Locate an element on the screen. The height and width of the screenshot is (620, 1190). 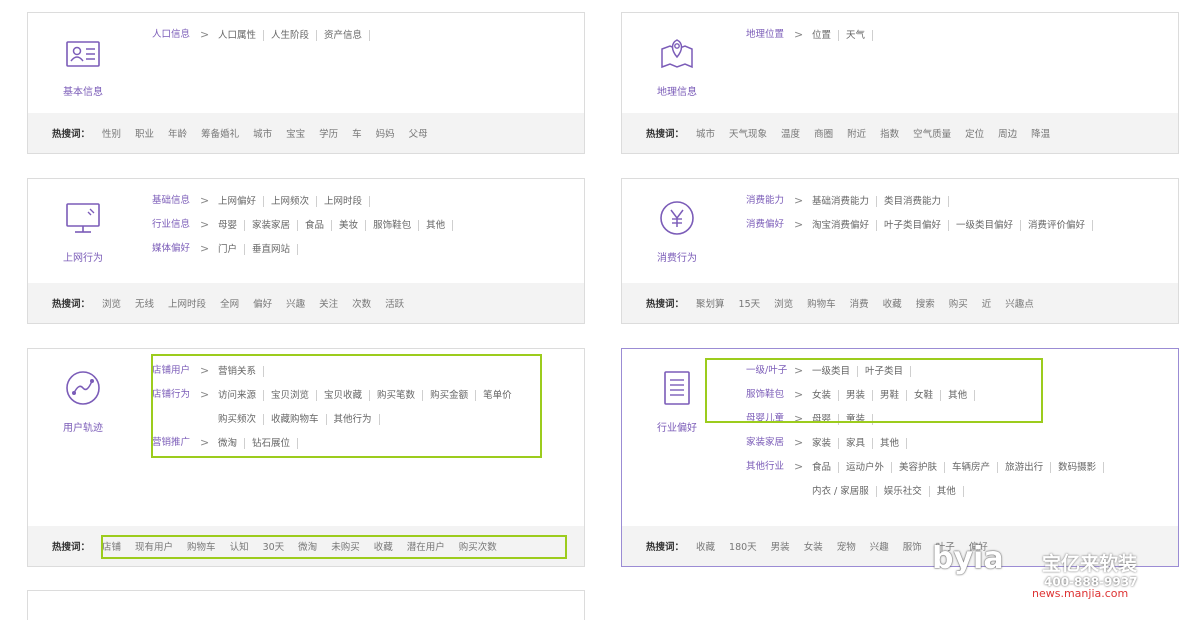
hot-word: 无线 is located at coordinates (144, 303).